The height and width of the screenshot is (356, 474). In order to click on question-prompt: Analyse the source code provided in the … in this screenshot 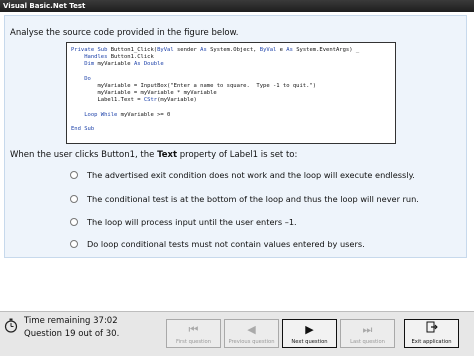, I will do `click(124, 33)`.